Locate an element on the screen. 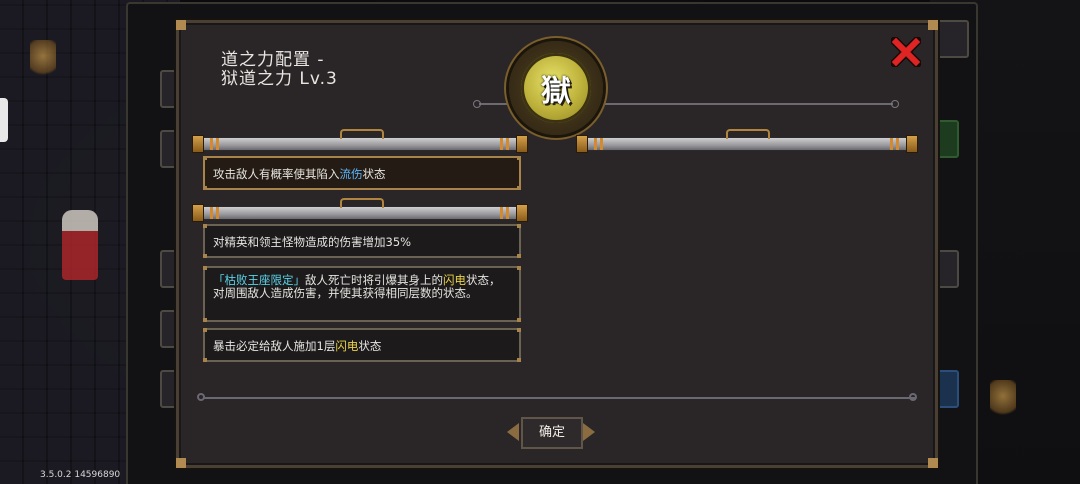 This screenshot has width=1080, height=484. arrow-left-icon is located at coordinates (513, 432).